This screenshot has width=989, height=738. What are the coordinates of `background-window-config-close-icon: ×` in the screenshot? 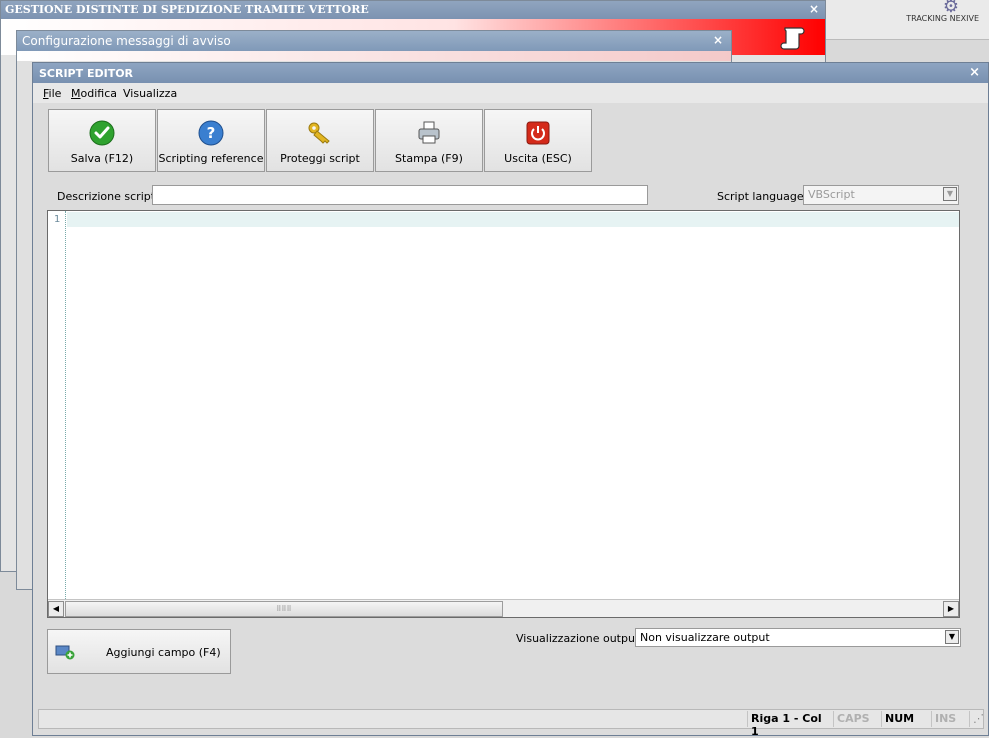 It's located at (718, 40).